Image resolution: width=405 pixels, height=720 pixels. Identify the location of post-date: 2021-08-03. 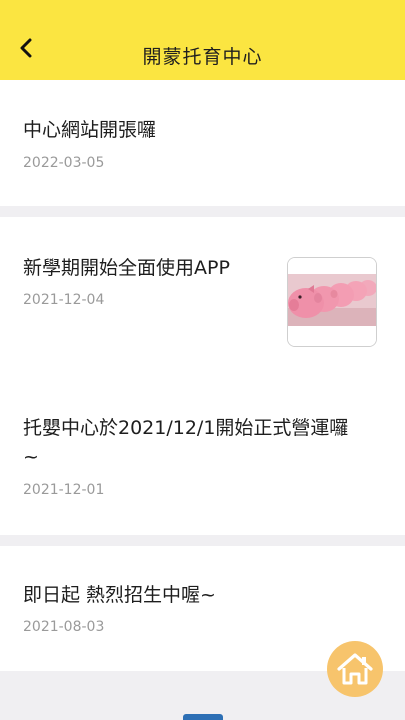
(64, 627).